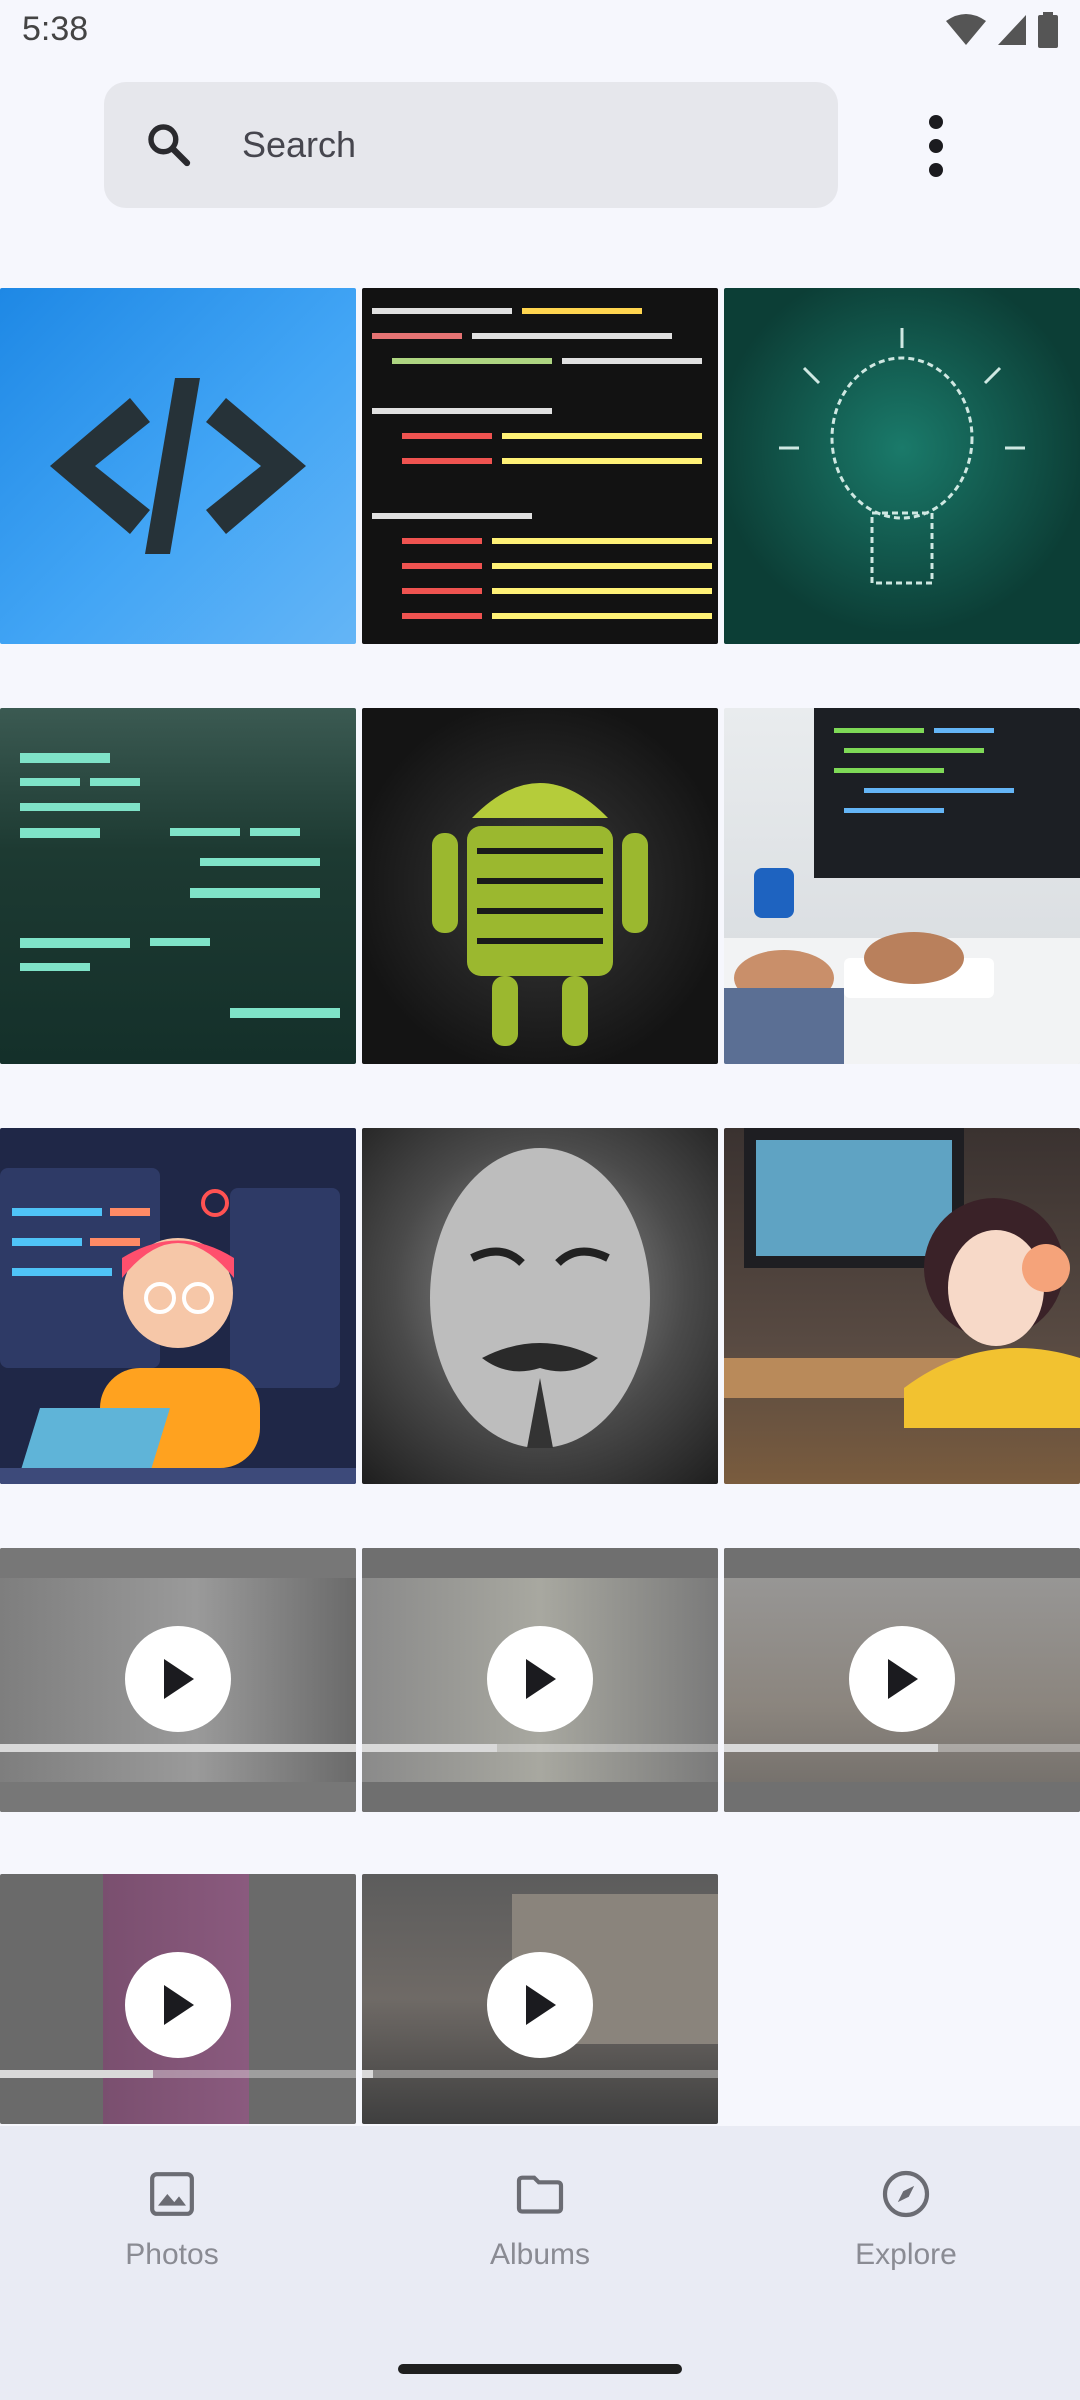 Image resolution: width=1080 pixels, height=2400 pixels. Describe the element at coordinates (172, 2254) in the screenshot. I see `nav-photos-label: Photos` at that location.